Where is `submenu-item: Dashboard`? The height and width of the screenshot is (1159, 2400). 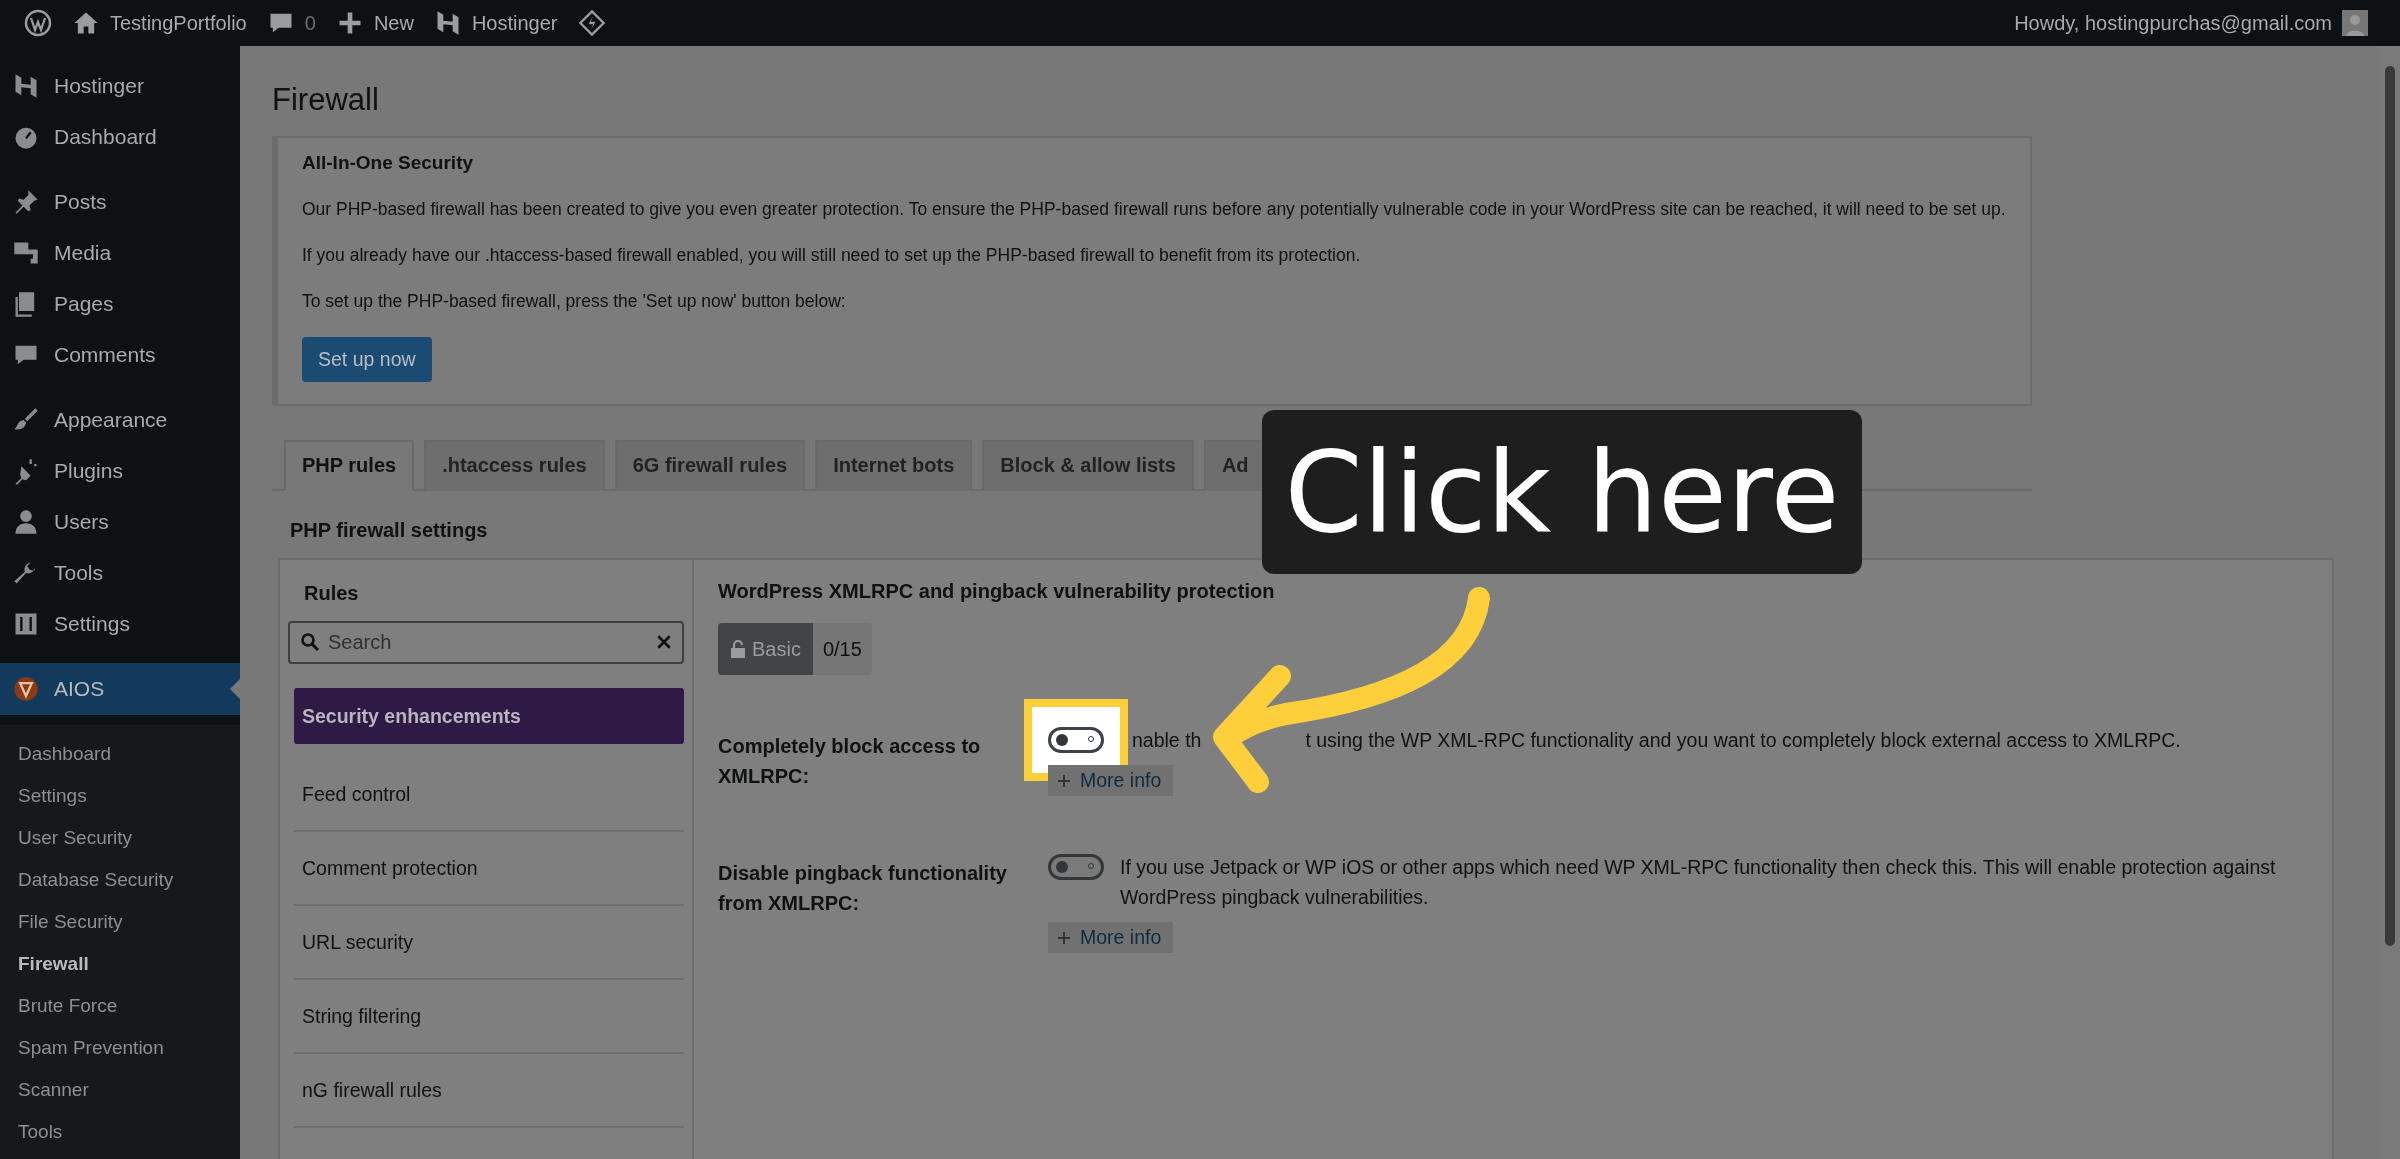 submenu-item: Dashboard is located at coordinates (120, 754).